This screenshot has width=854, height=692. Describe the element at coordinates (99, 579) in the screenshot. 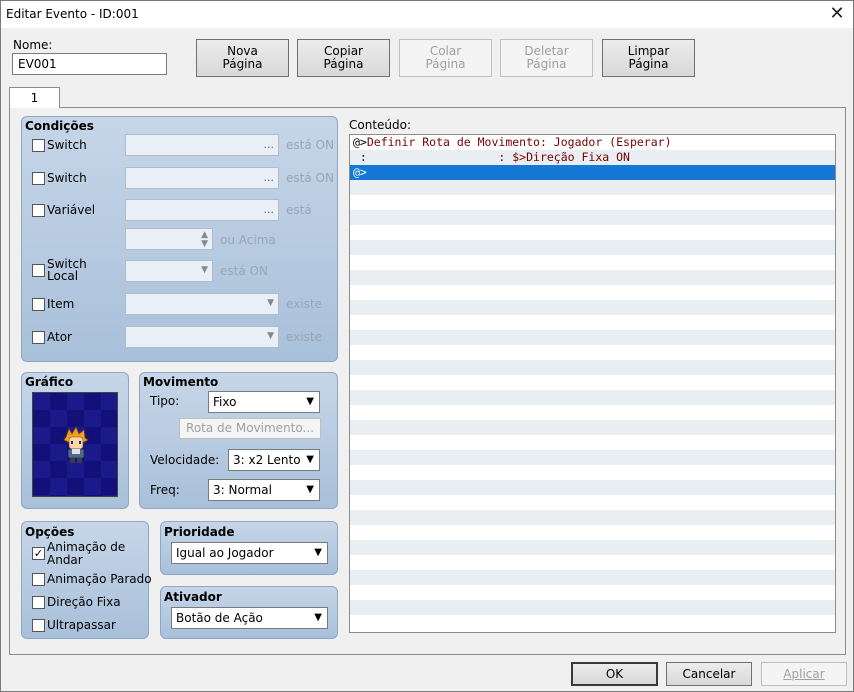

I see `step-anim-label: Animação Parado` at that location.